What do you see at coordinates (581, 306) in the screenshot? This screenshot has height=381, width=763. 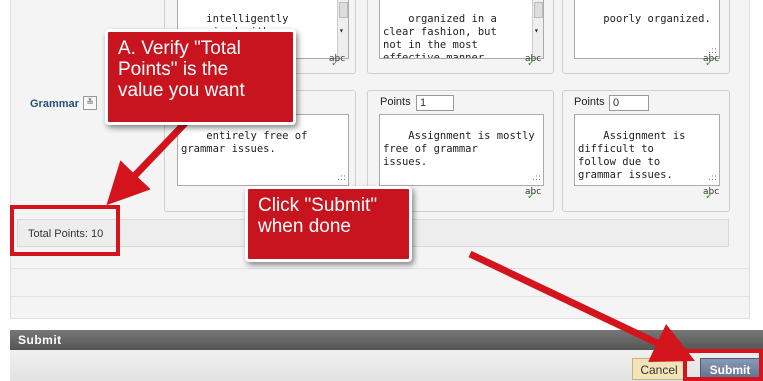 I see `arrow-to-submit` at bounding box center [581, 306].